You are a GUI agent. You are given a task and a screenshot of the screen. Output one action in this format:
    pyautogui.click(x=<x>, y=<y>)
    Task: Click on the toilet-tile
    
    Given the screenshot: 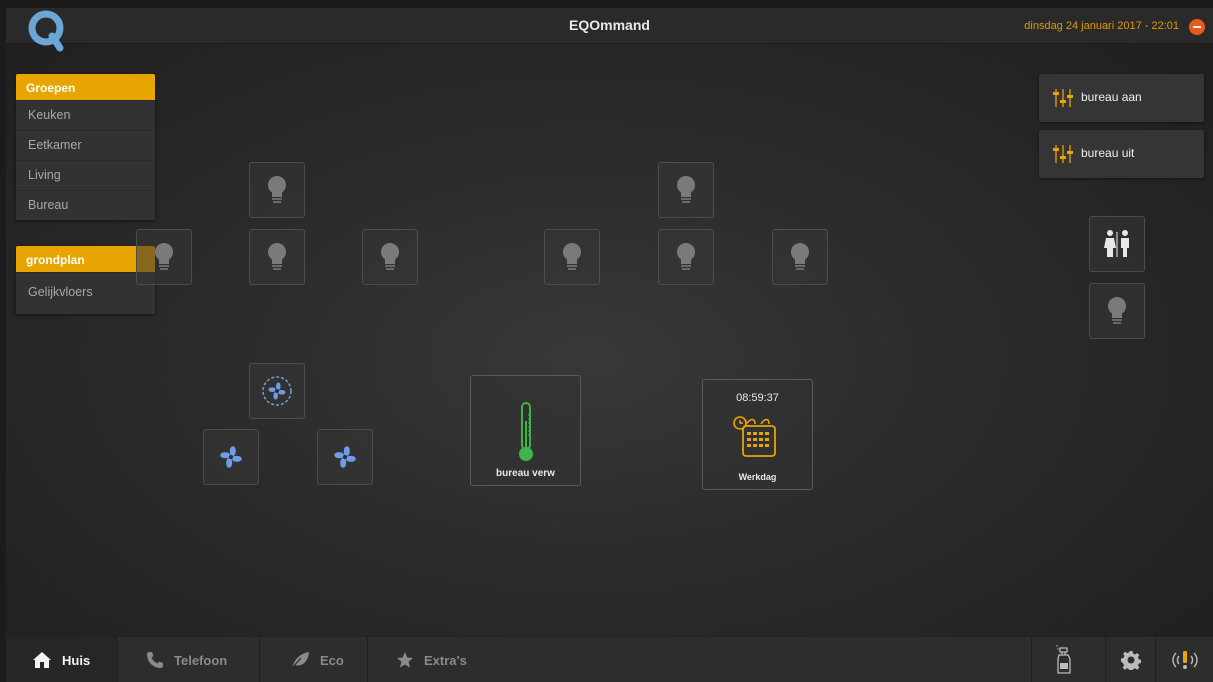 What is the action you would take?
    pyautogui.click(x=1117, y=244)
    